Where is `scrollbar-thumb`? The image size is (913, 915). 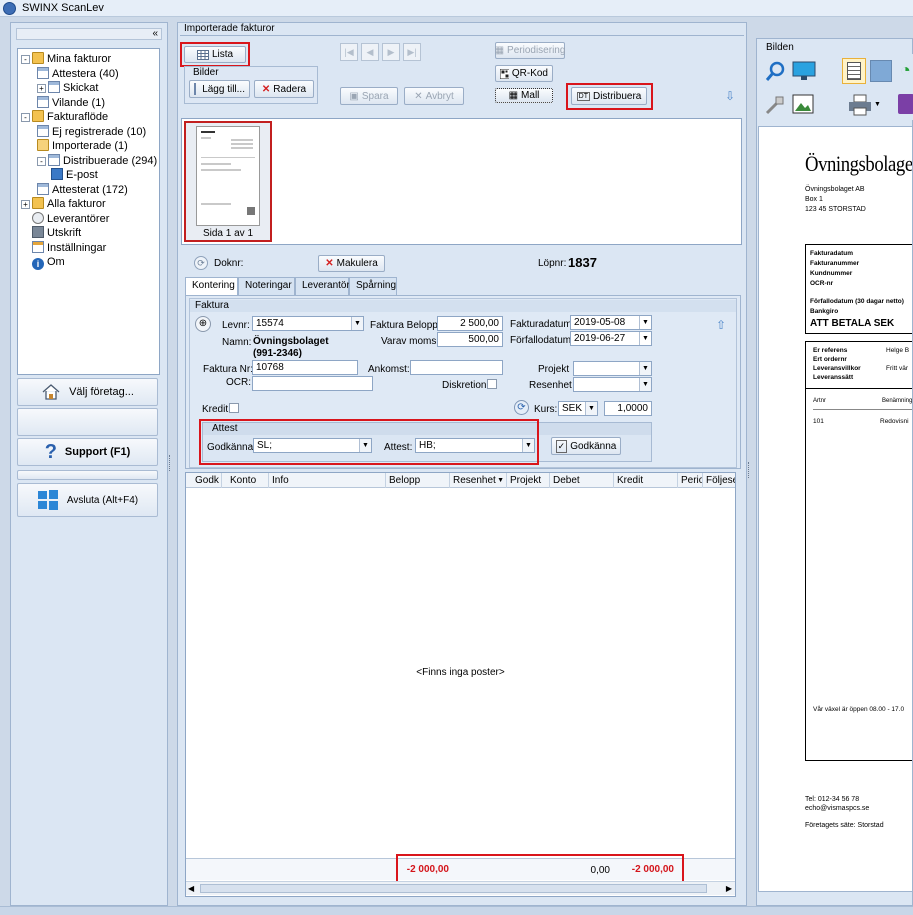 scrollbar-thumb is located at coordinates (453, 888).